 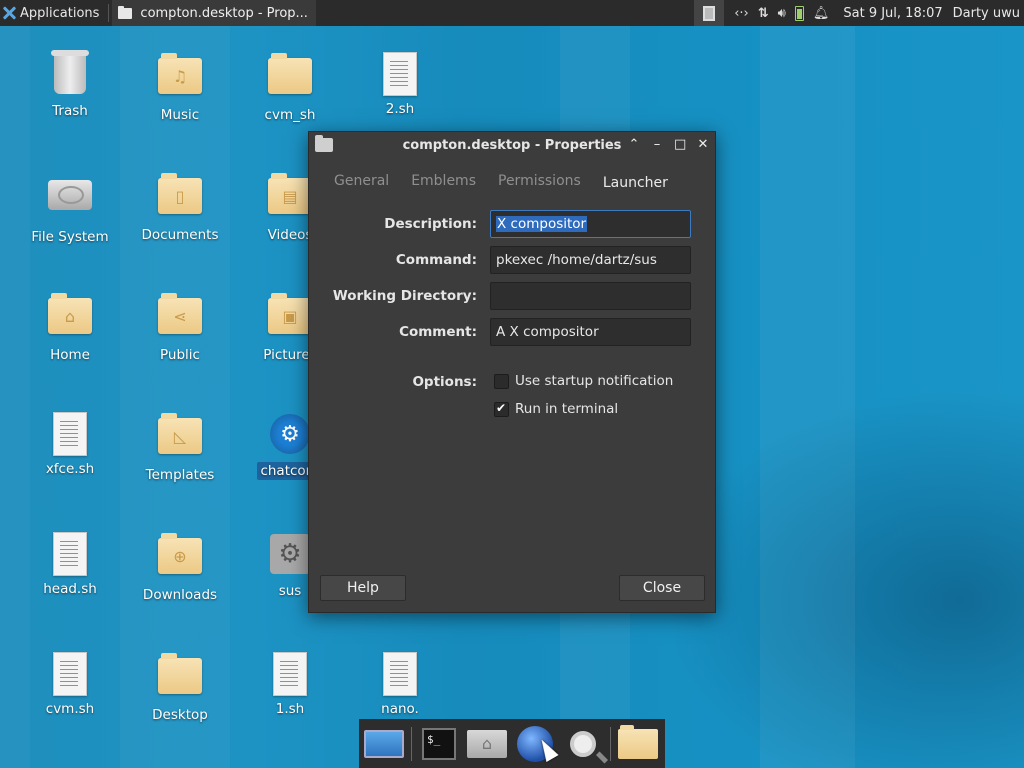 What do you see at coordinates (638, 744) in the screenshot?
I see `dock-folder` at bounding box center [638, 744].